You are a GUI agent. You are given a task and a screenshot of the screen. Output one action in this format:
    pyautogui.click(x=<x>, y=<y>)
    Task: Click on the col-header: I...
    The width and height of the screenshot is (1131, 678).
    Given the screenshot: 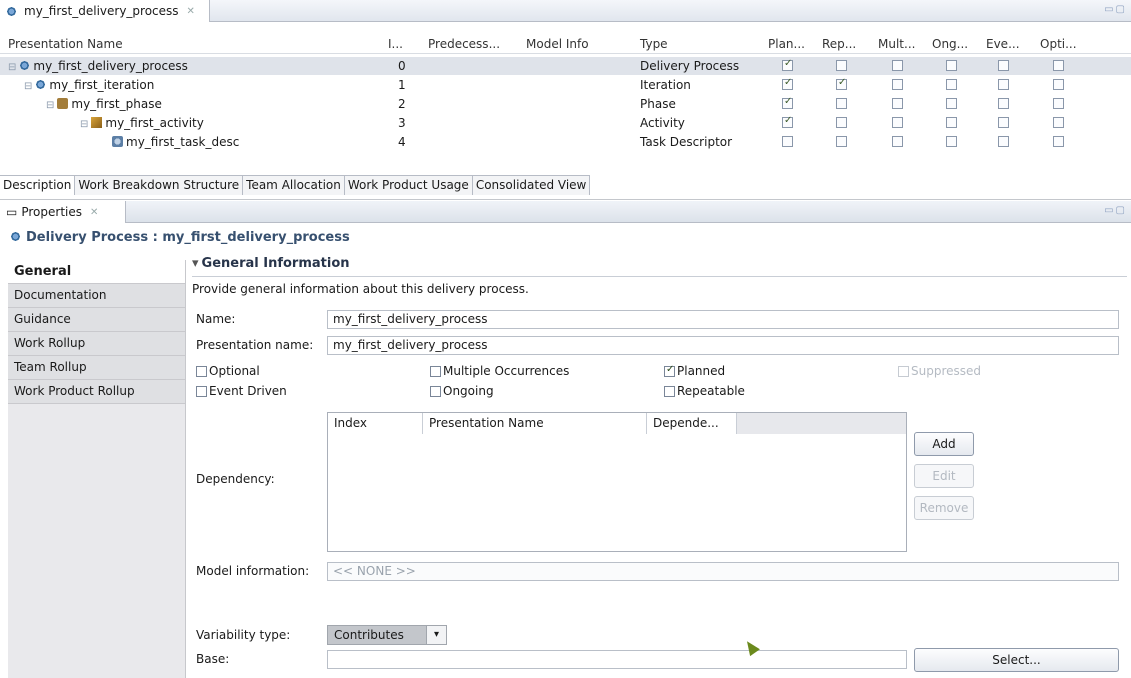 What is the action you would take?
    pyautogui.click(x=395, y=44)
    